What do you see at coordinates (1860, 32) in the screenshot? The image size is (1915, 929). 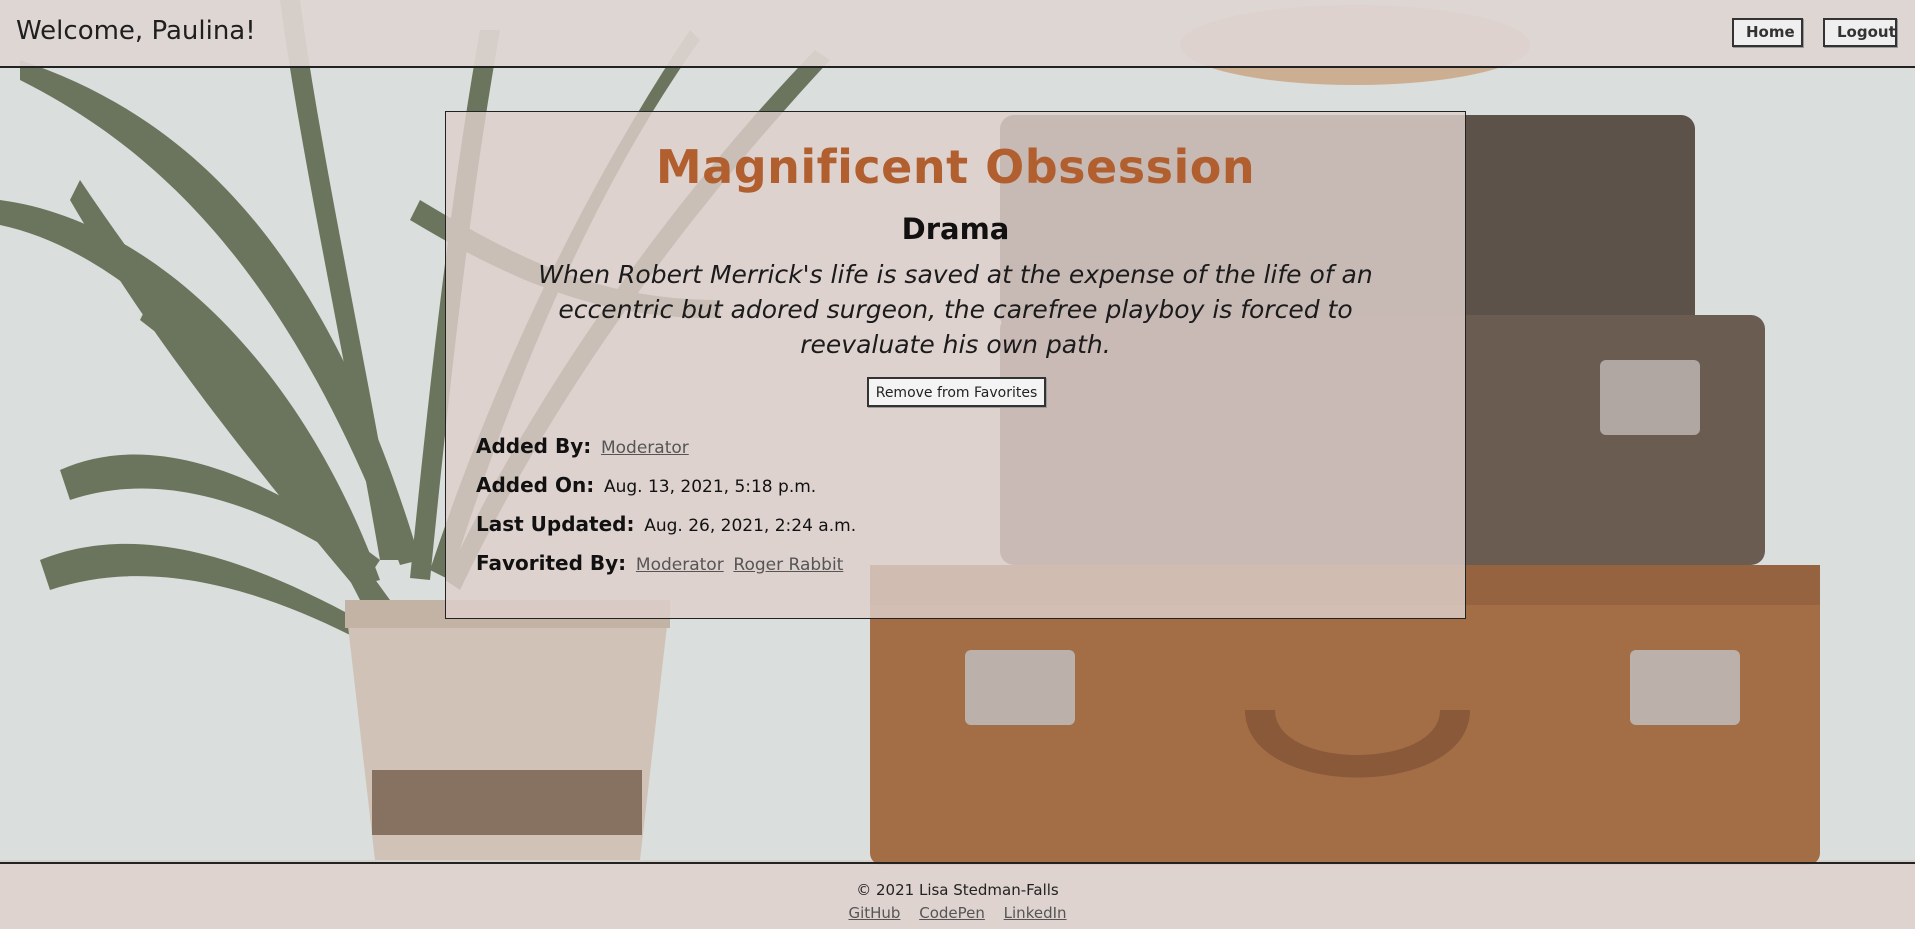 I see `logout-button: Logout` at bounding box center [1860, 32].